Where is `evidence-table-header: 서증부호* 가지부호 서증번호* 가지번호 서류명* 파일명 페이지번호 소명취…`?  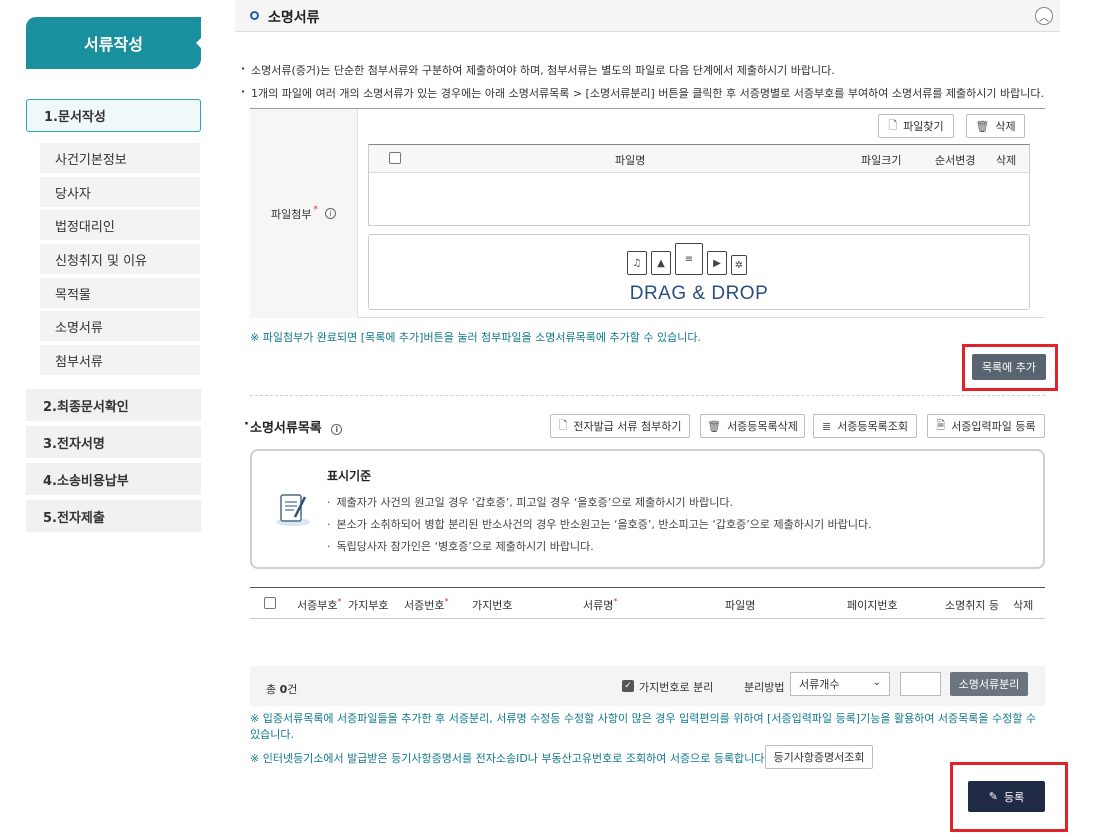
evidence-table-header: 서증부호* 가지부호 서증번호* 가지번호 서류명* 파일명 페이지번호 소명취… is located at coordinates (647, 603).